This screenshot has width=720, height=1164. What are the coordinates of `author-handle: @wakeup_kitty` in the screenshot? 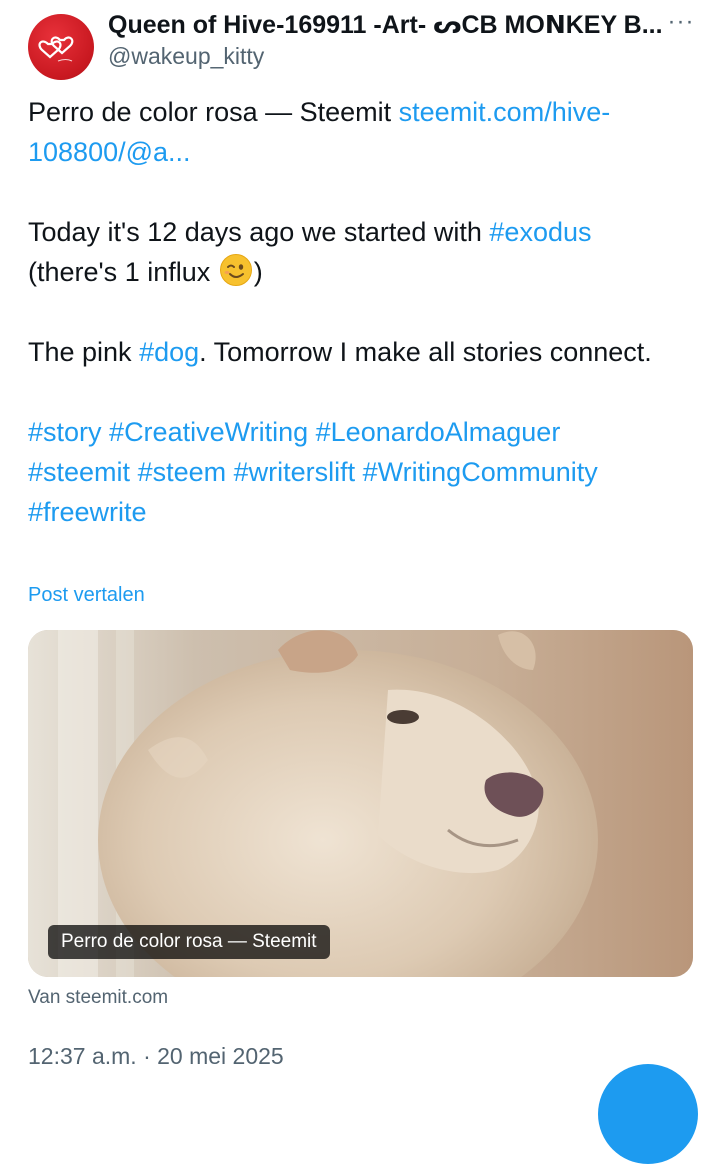 It's located at (186, 56).